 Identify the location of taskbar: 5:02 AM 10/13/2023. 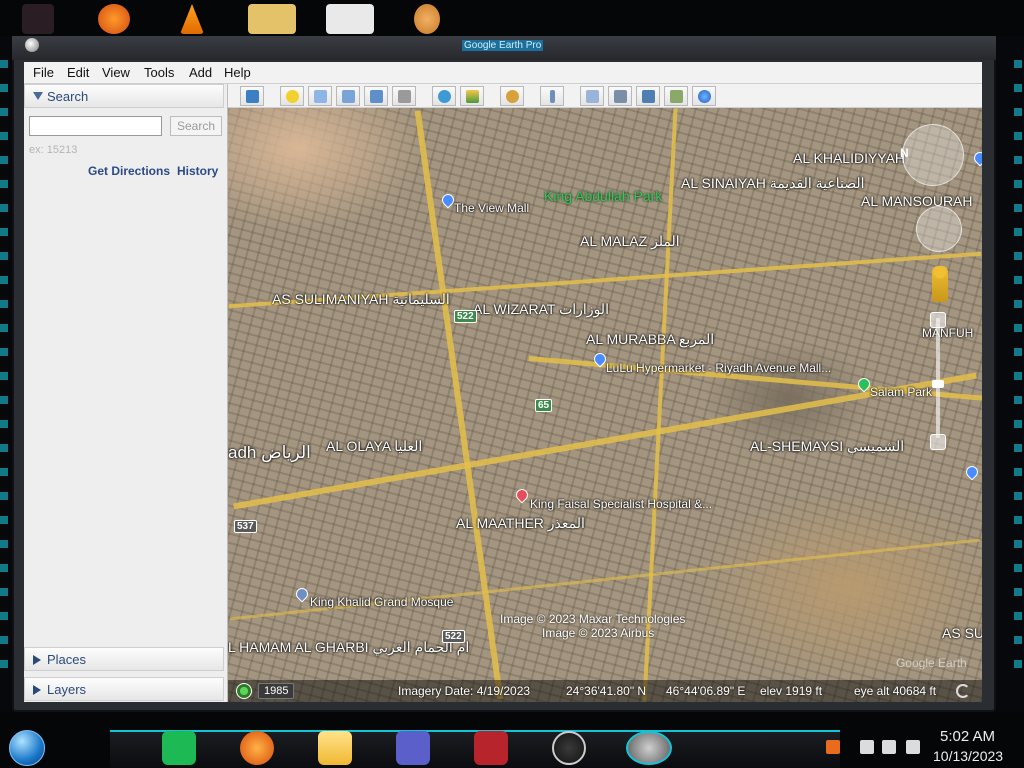
(512, 740).